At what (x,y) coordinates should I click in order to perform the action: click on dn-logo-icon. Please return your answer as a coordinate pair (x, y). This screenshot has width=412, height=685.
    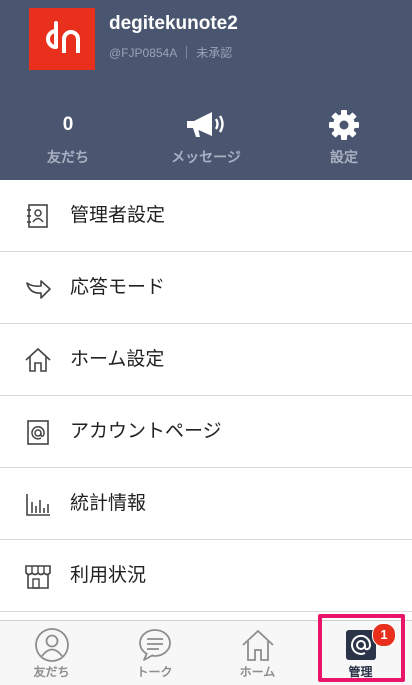
    Looking at the image, I should click on (63, 37).